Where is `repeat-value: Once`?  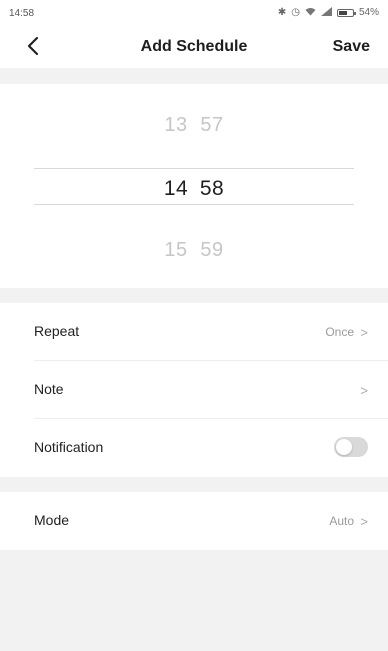
repeat-value: Once is located at coordinates (339, 332).